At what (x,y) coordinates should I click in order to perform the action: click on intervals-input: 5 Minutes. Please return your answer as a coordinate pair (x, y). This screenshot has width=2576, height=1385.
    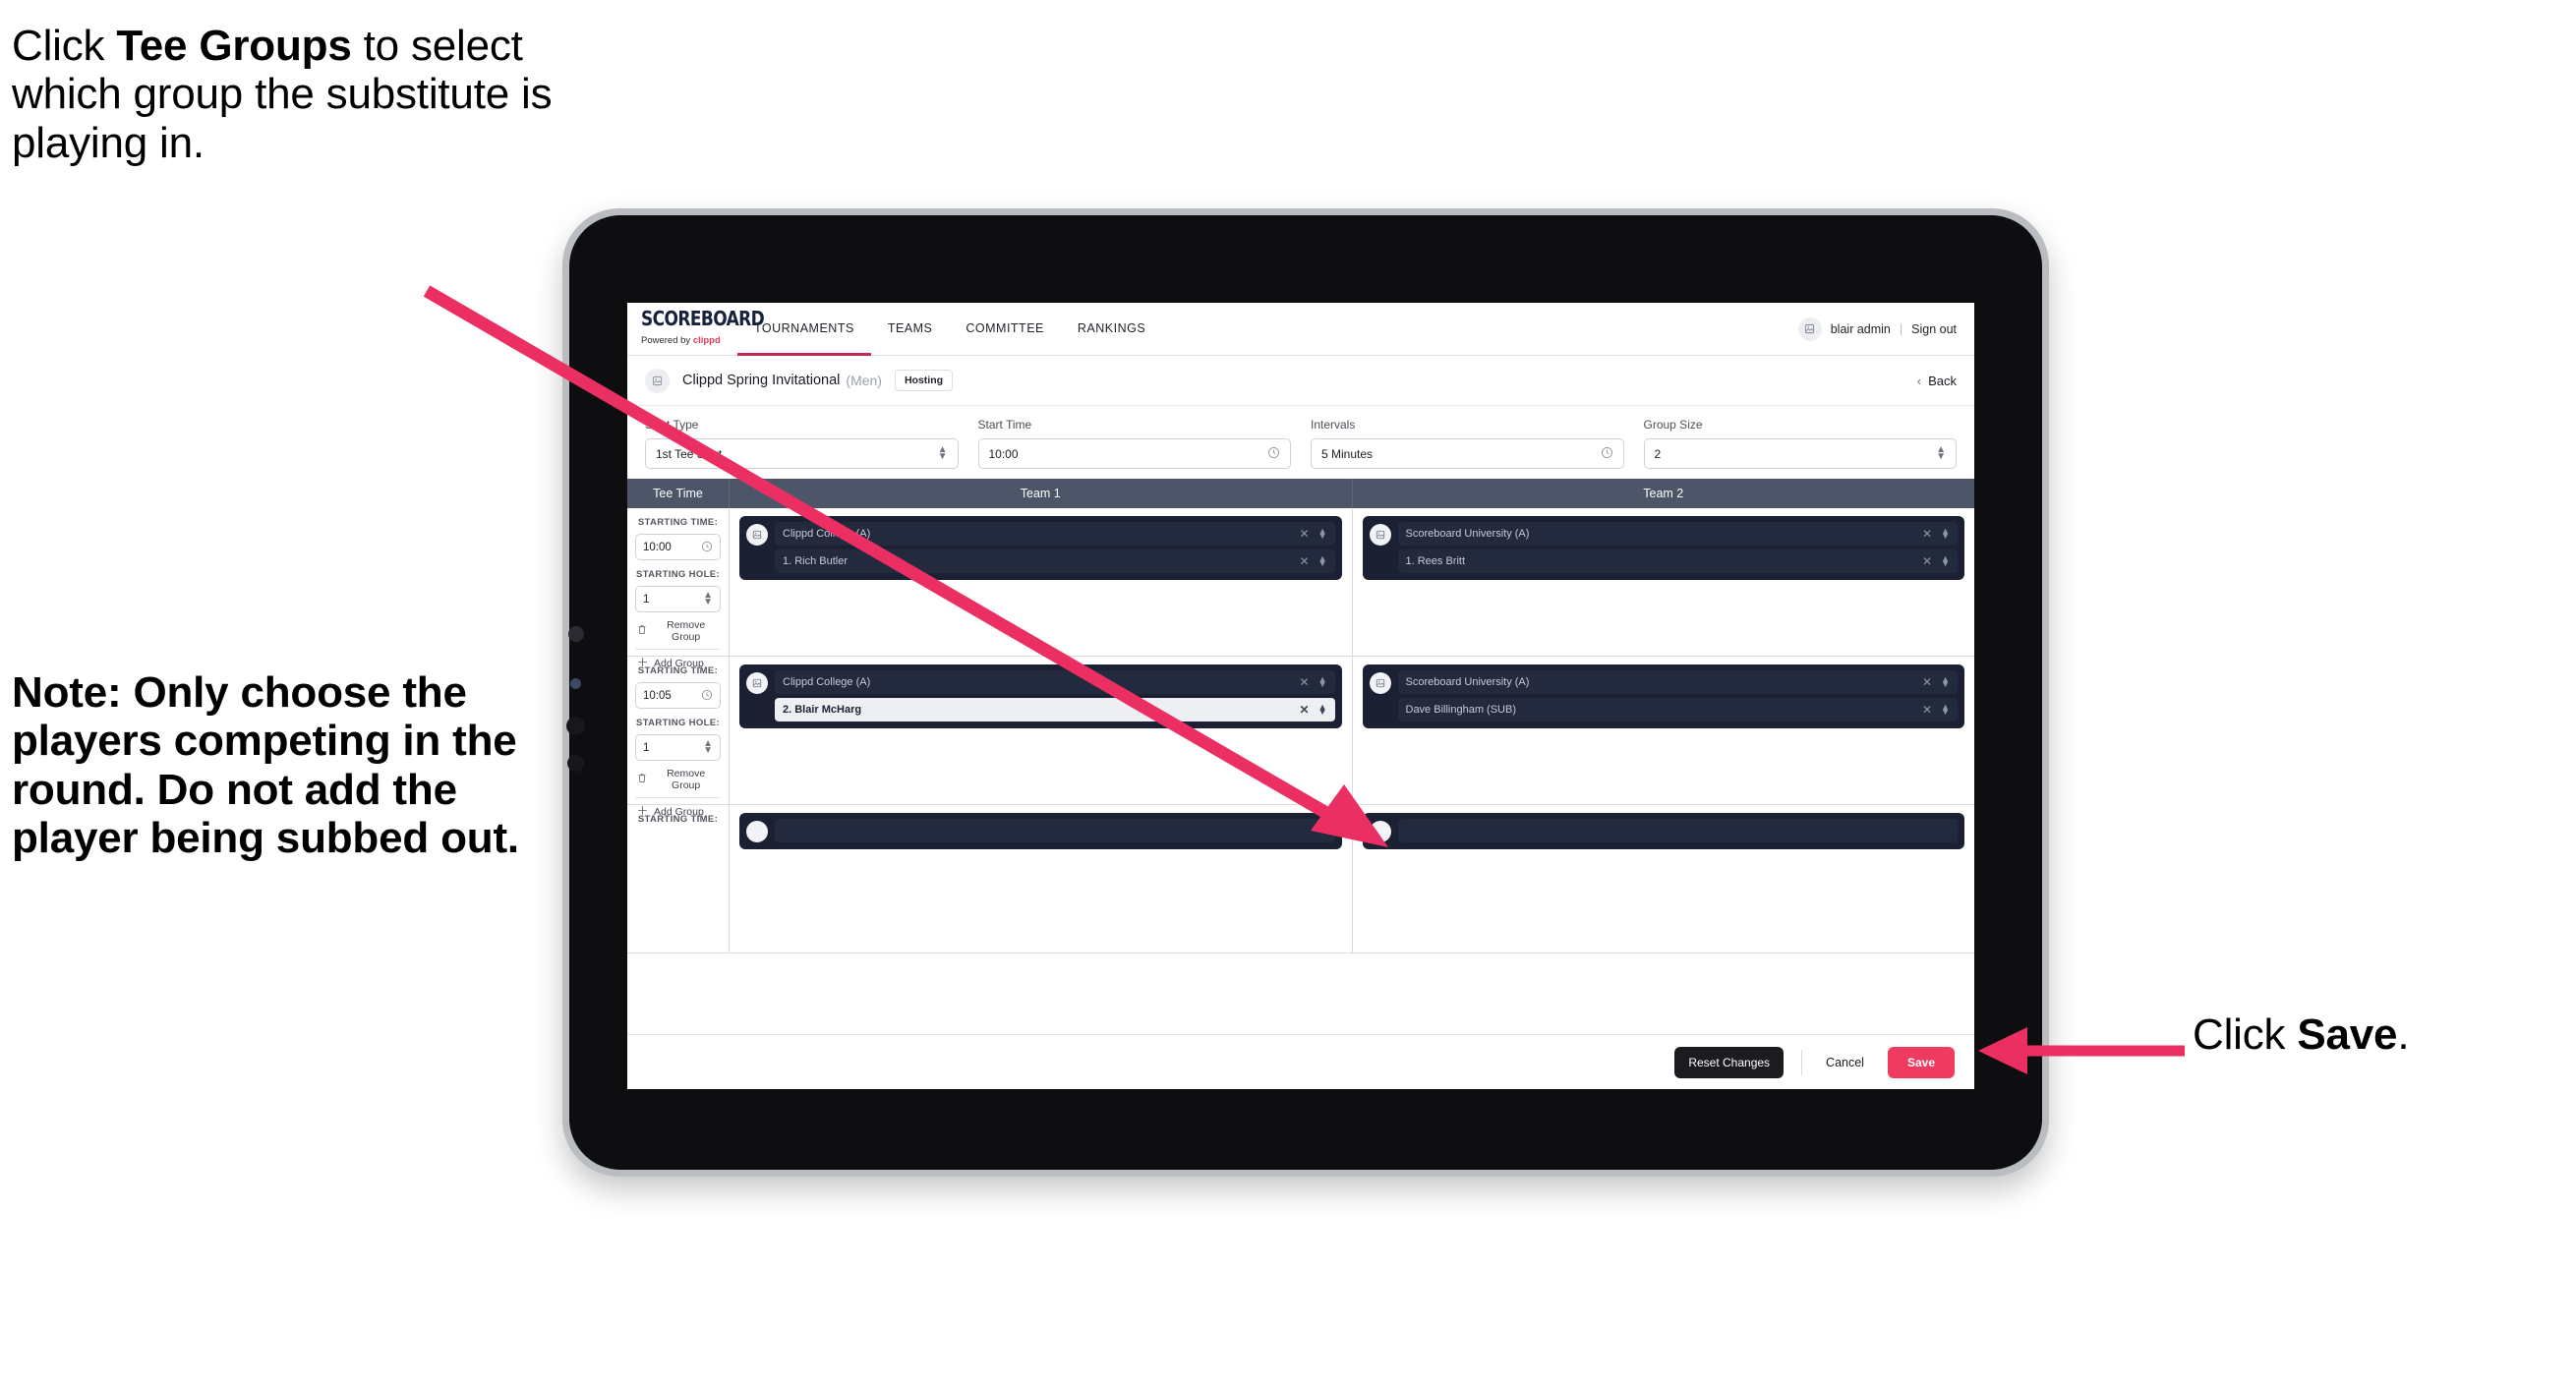
    Looking at the image, I should click on (1467, 453).